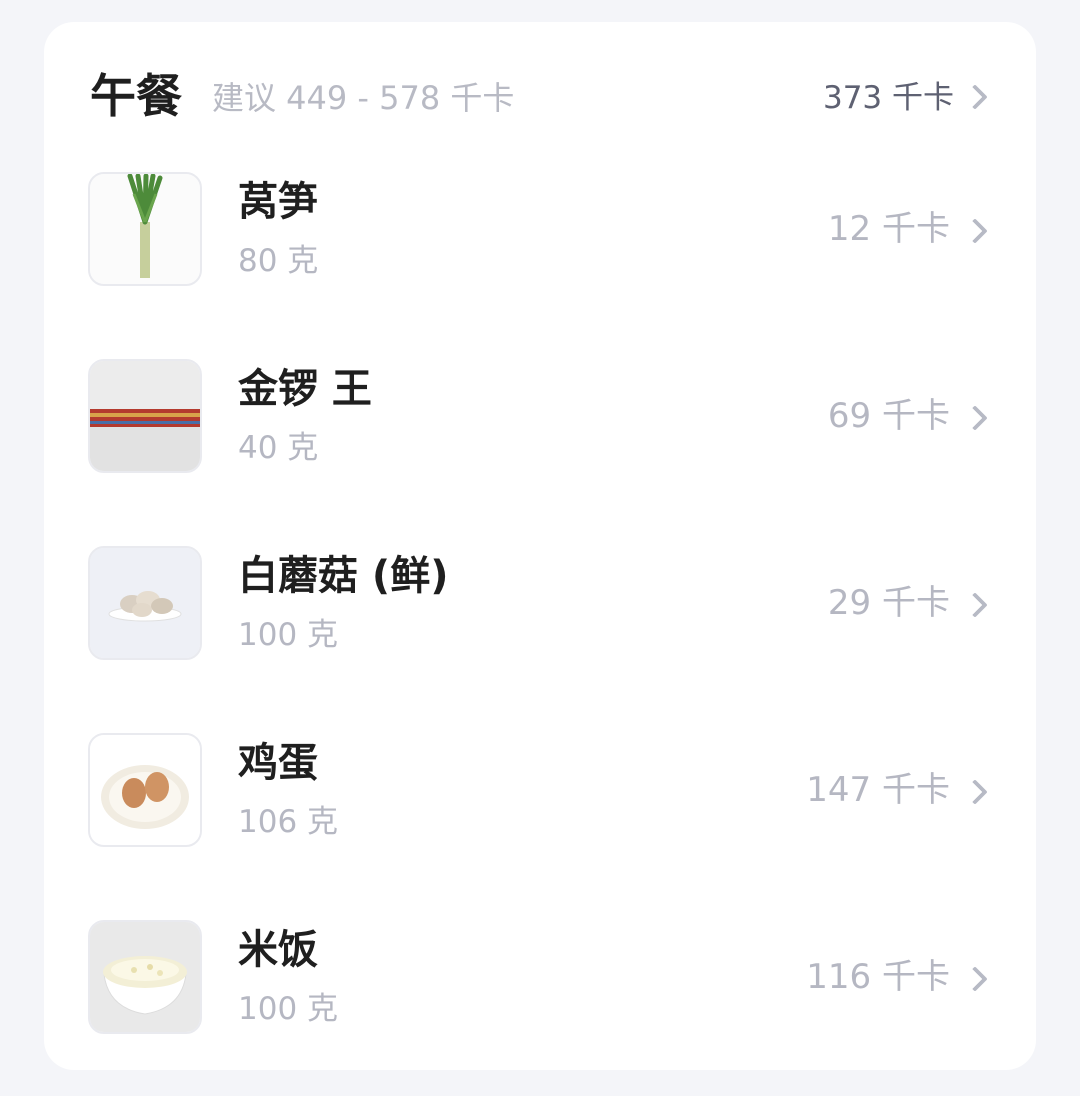 The width and height of the screenshot is (1080, 1096). Describe the element at coordinates (540, 995) in the screenshot. I see `food-item-rice: 米饭 100 克 116 千卡` at that location.